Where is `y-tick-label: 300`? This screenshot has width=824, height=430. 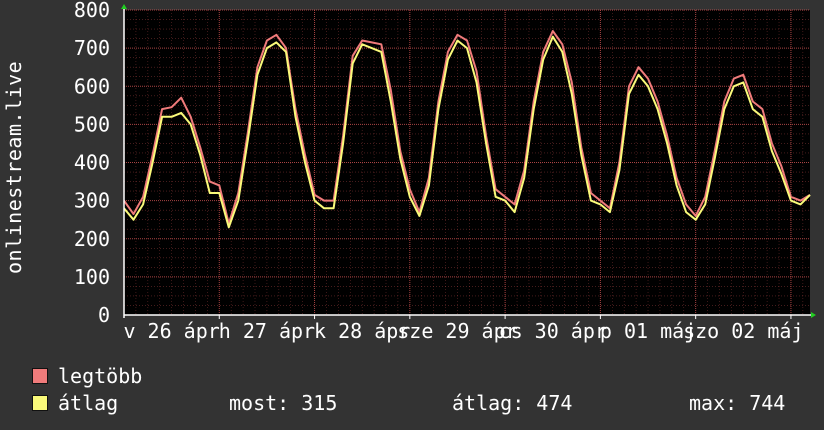
y-tick-label: 300 is located at coordinates (92, 201).